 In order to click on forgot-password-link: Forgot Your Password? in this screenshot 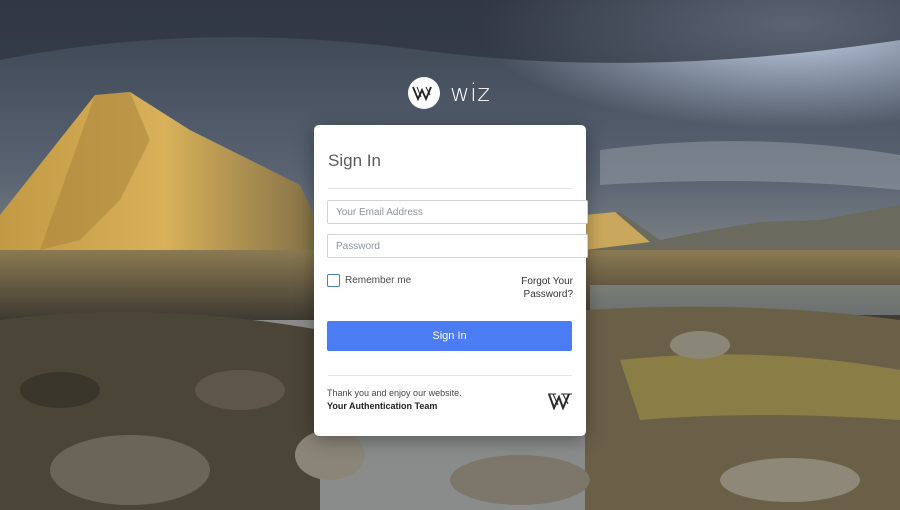, I will do `click(538, 288)`.